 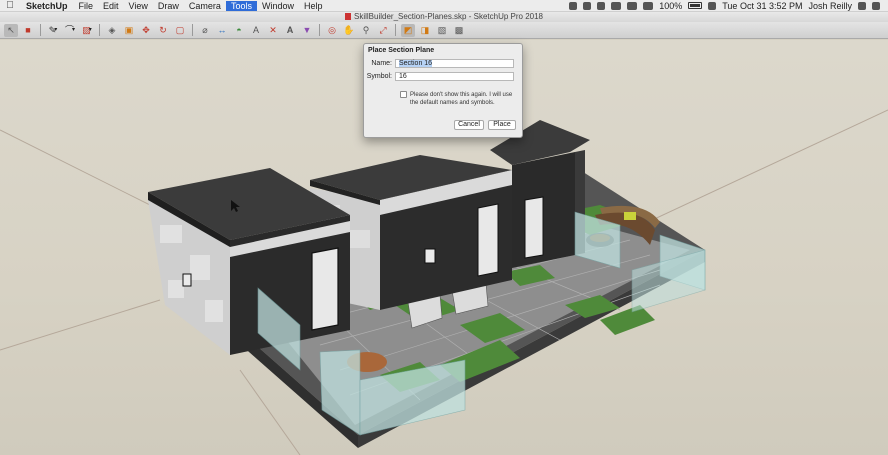 I want to click on menu-draw: Draw, so click(x=168, y=6).